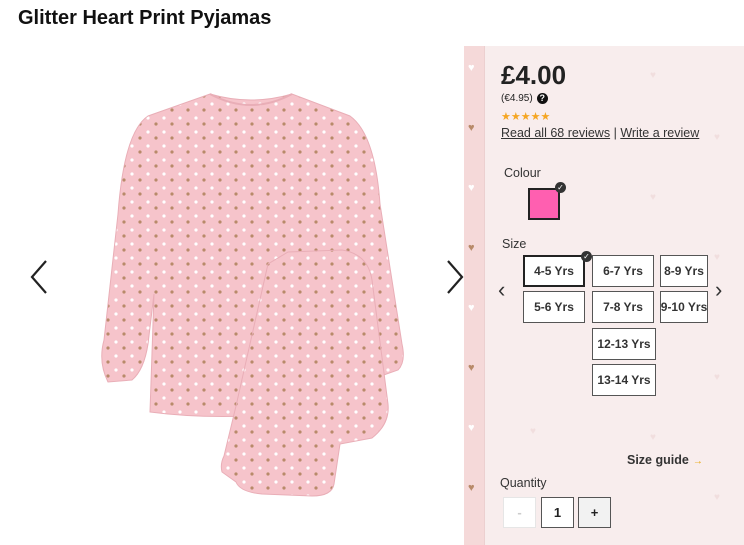 This screenshot has height=545, width=744. What do you see at coordinates (658, 460) in the screenshot?
I see `size-guide-label: Size guide` at bounding box center [658, 460].